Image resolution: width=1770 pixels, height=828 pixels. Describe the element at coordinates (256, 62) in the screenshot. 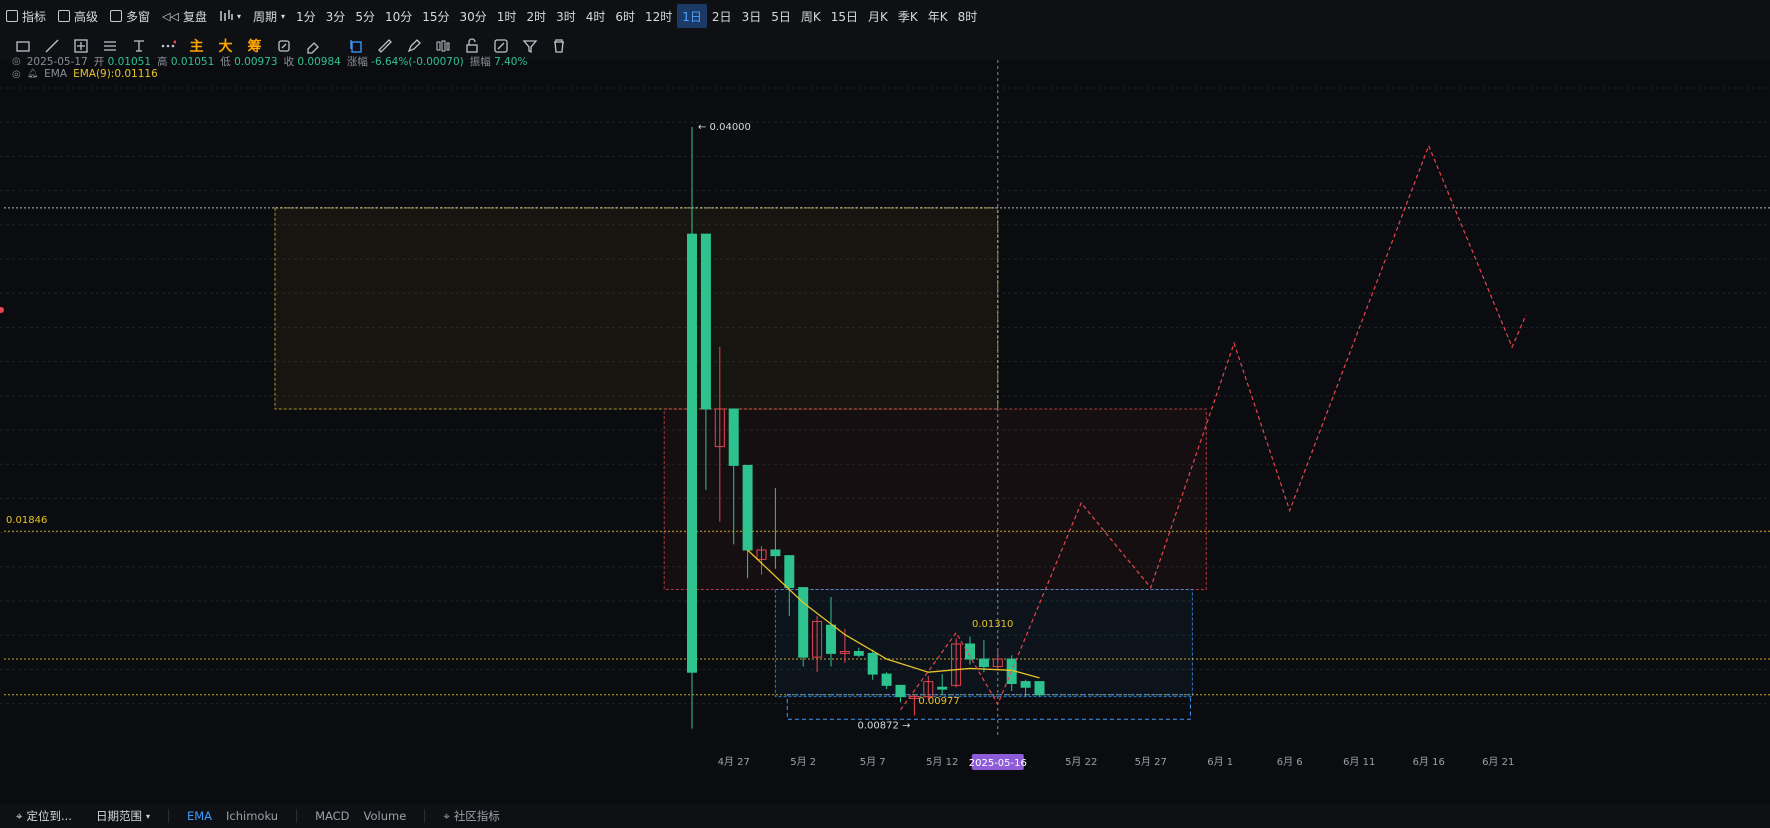

I see `low-value: 0.00973` at that location.